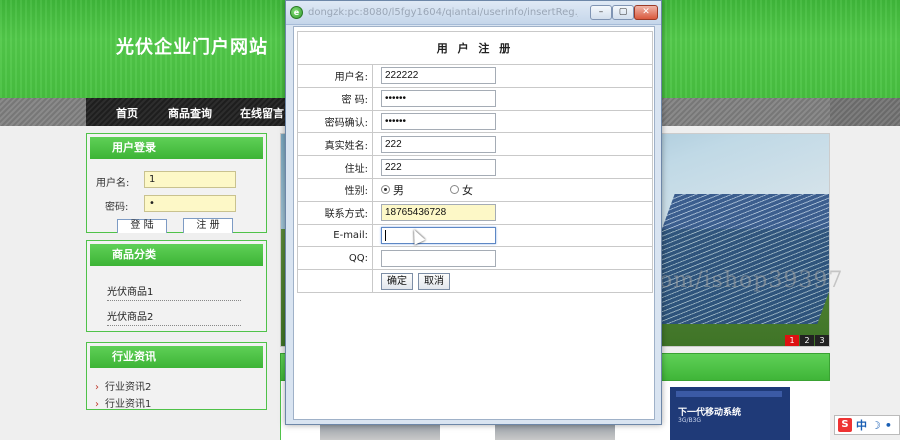 The height and width of the screenshot is (440, 900). Describe the element at coordinates (335, 167) in the screenshot. I see `address-label: 住址:` at that location.